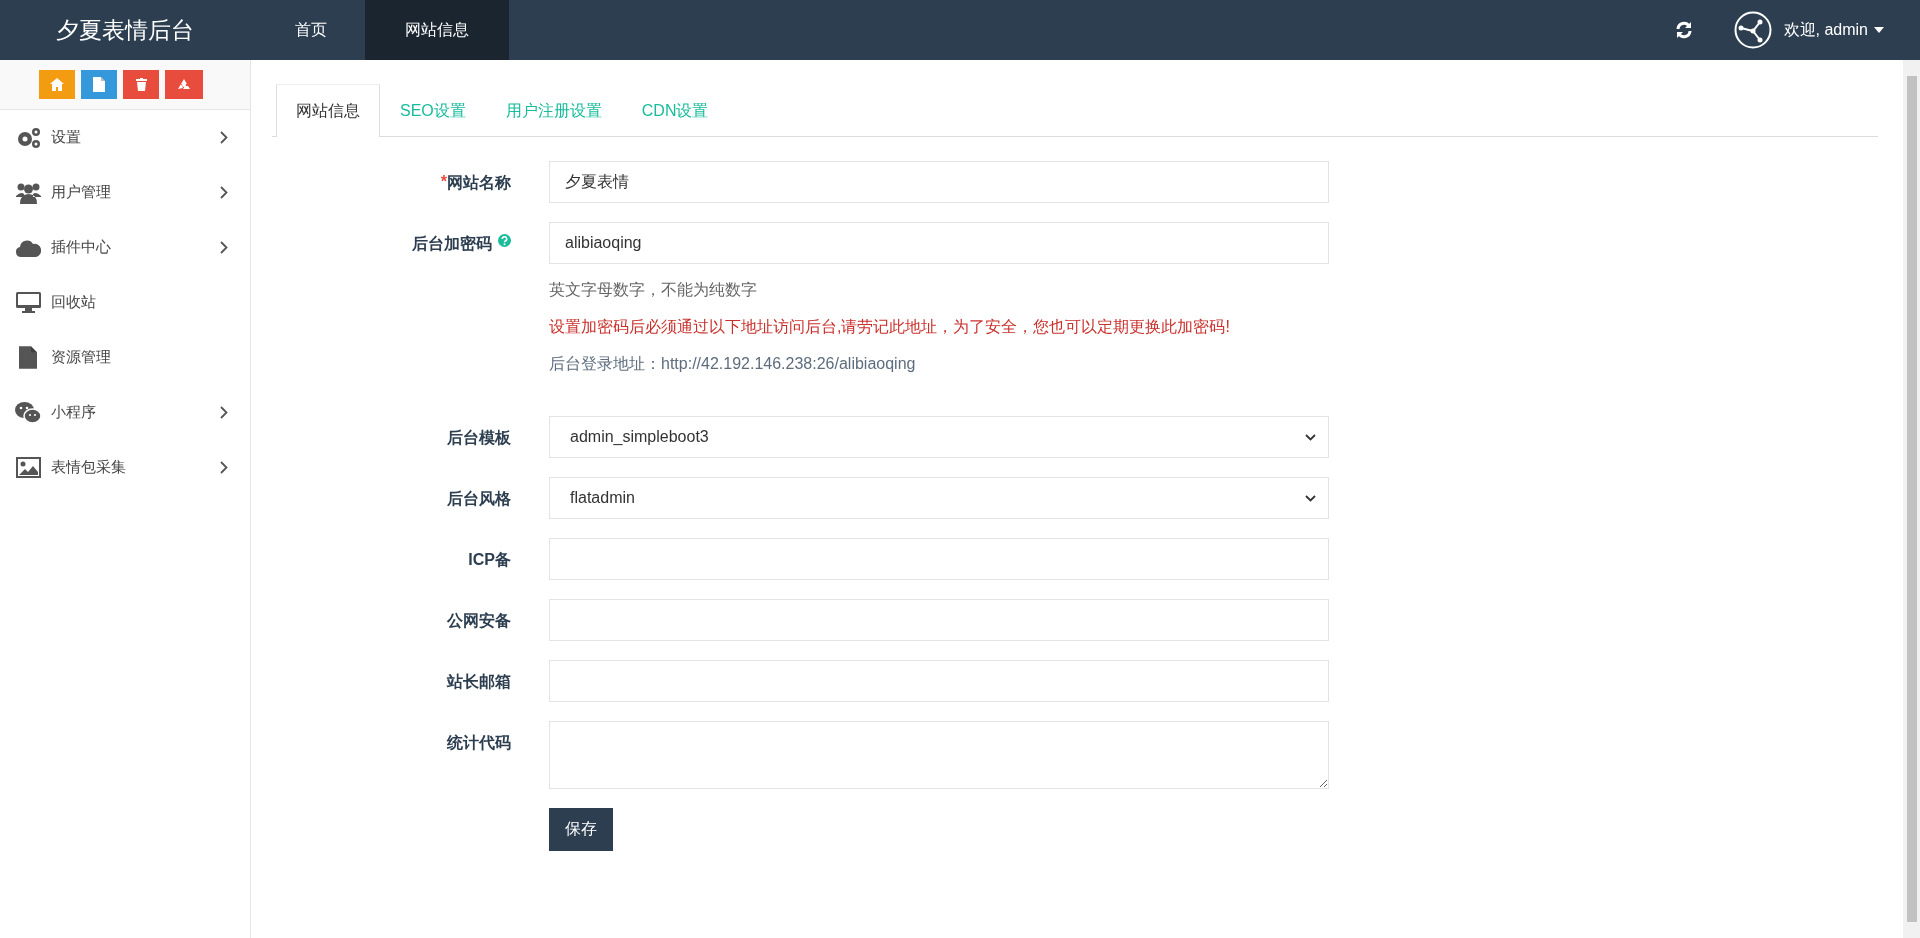  Describe the element at coordinates (139, 302) in the screenshot. I see `sidebar-item: 回收站` at that location.